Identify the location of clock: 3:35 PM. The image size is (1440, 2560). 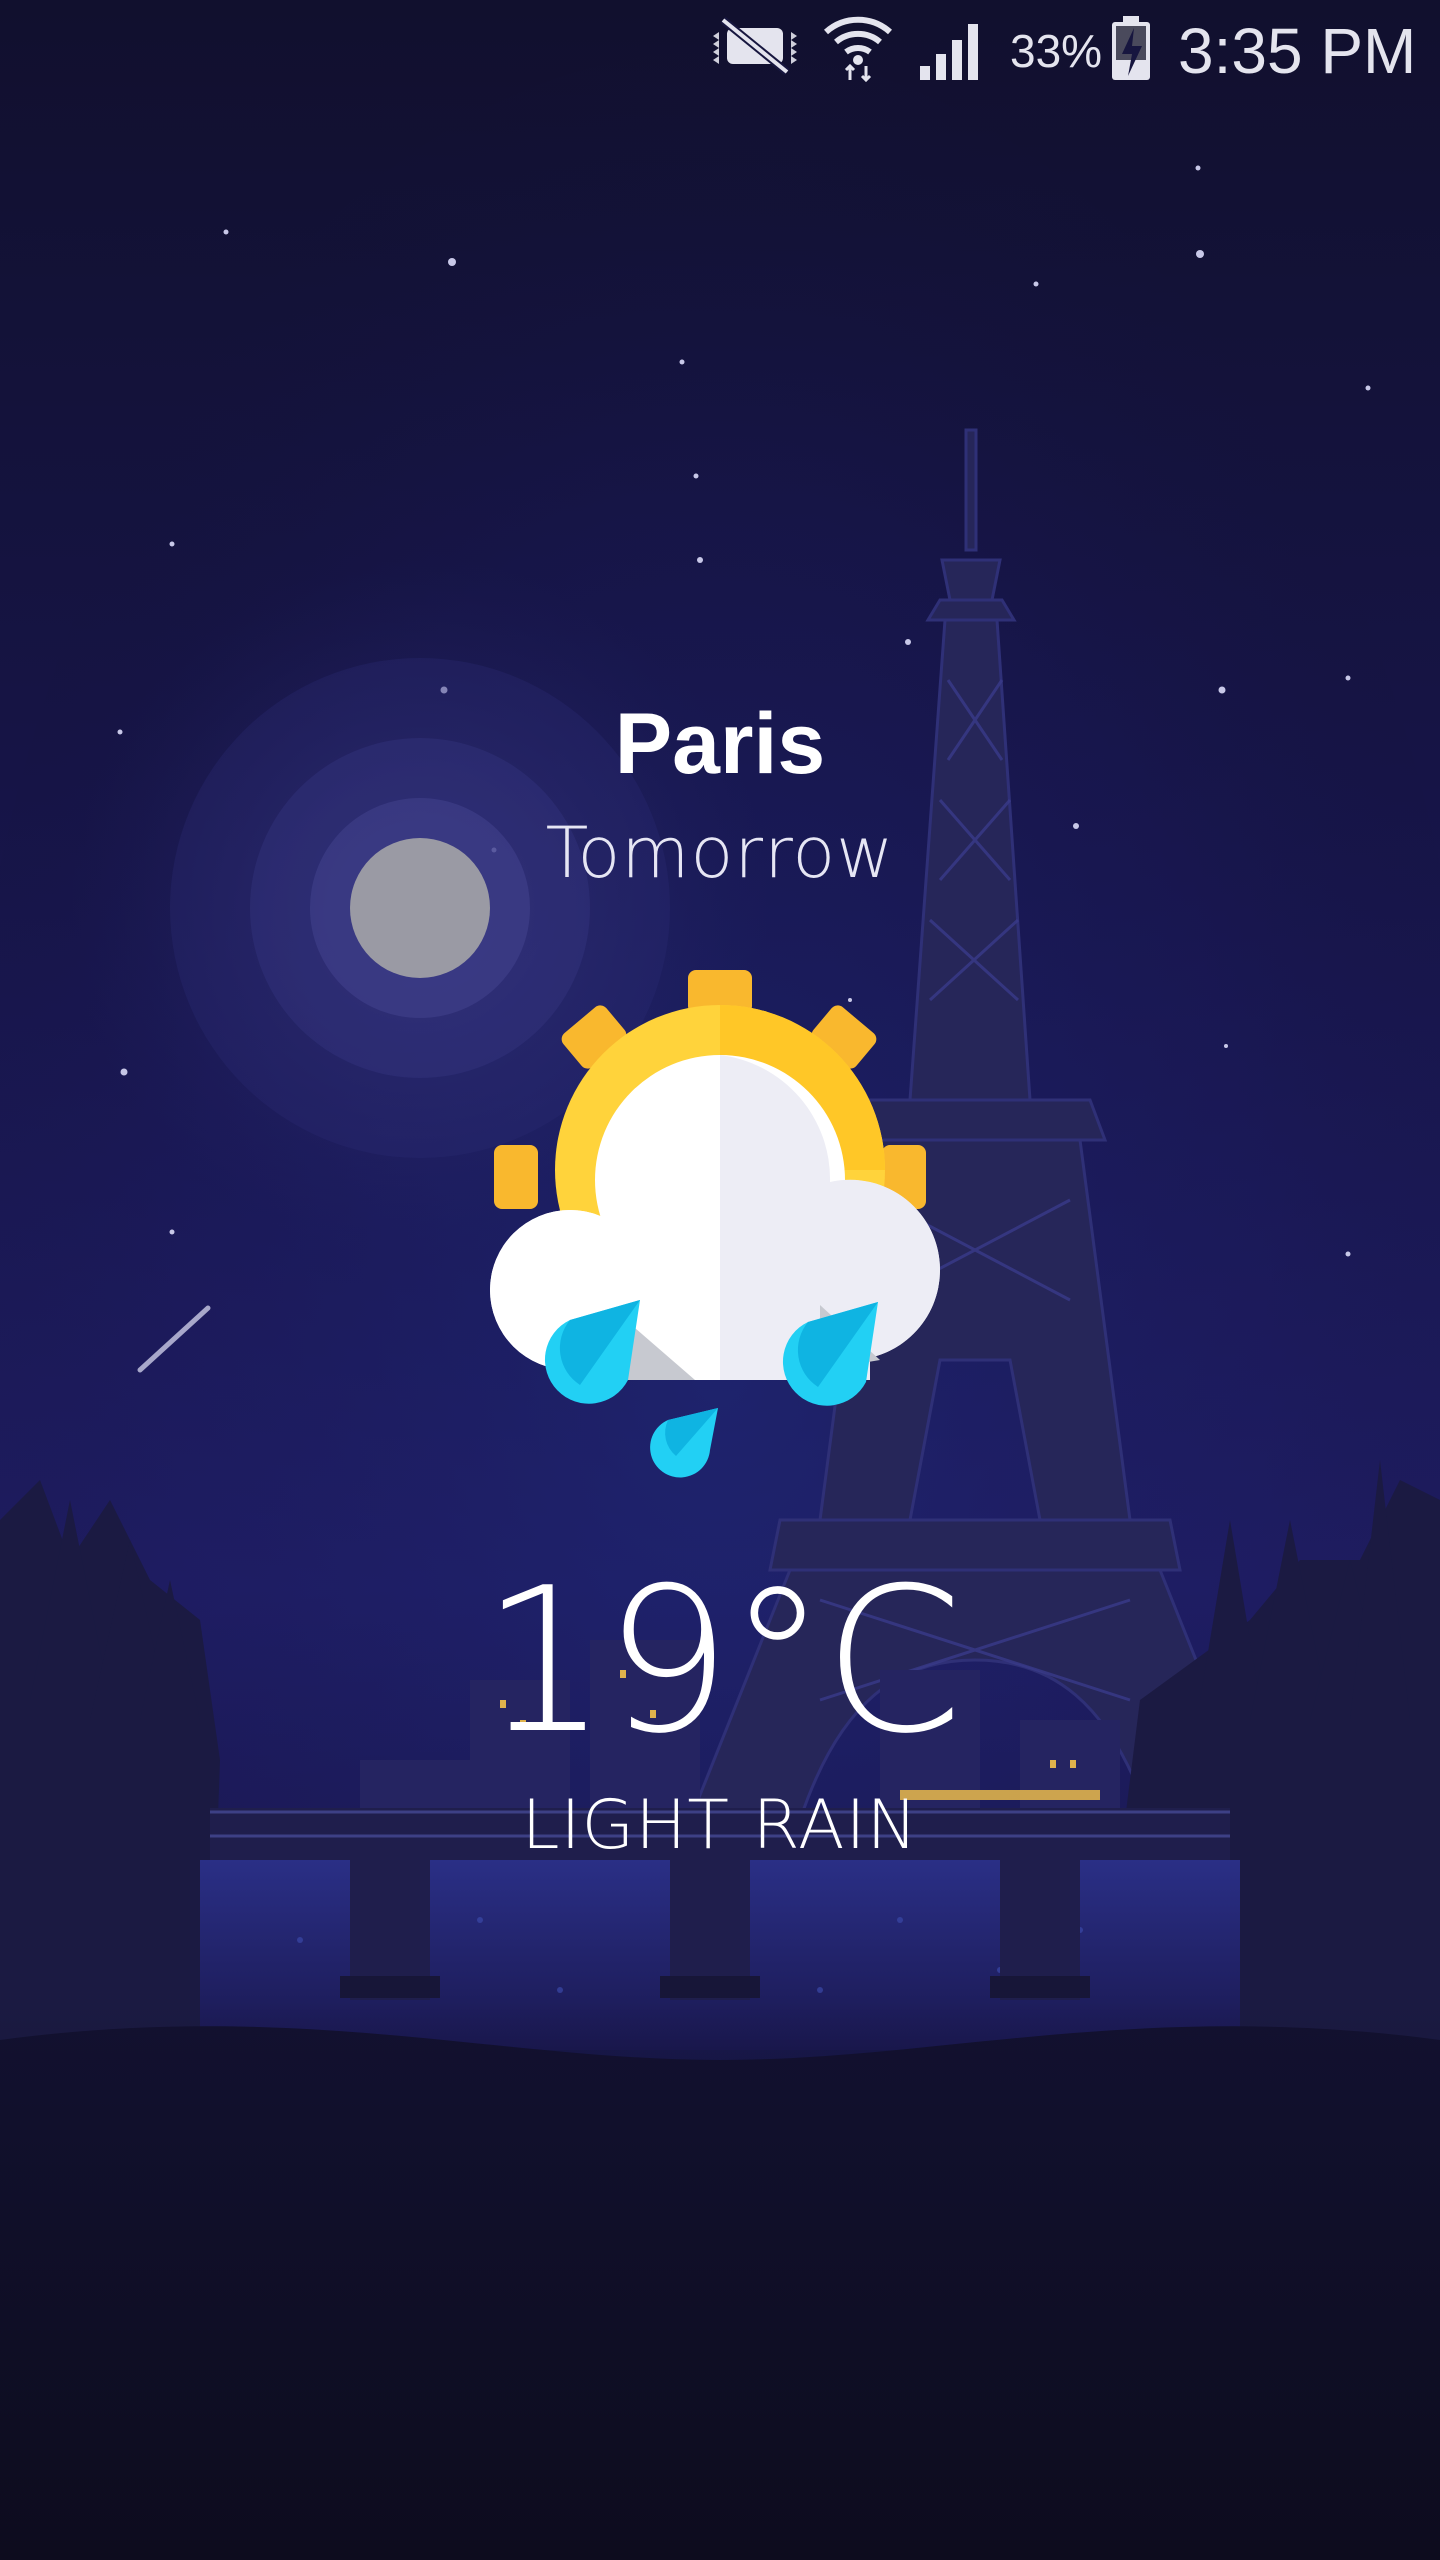
(1297, 51).